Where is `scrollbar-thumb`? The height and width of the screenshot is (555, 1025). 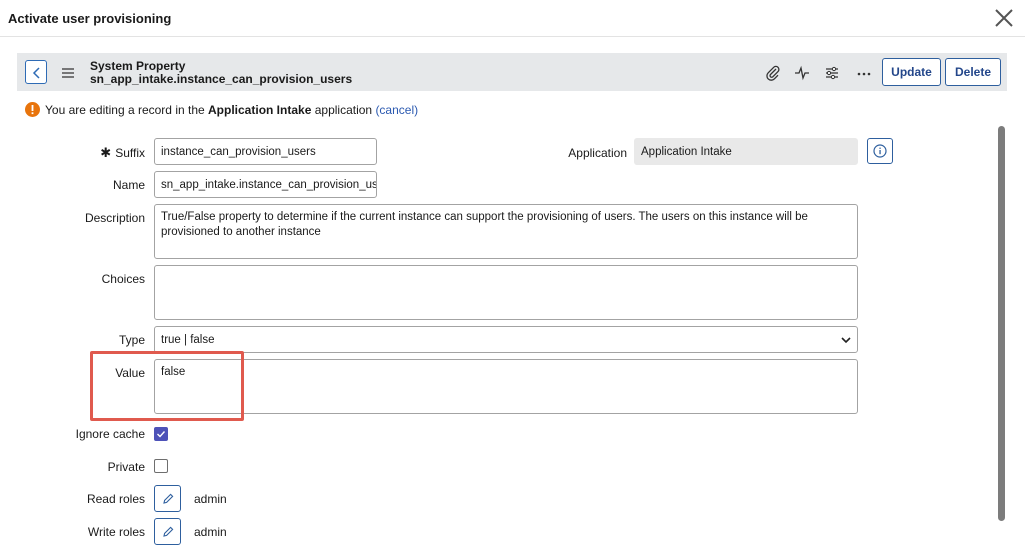 scrollbar-thumb is located at coordinates (1001, 323).